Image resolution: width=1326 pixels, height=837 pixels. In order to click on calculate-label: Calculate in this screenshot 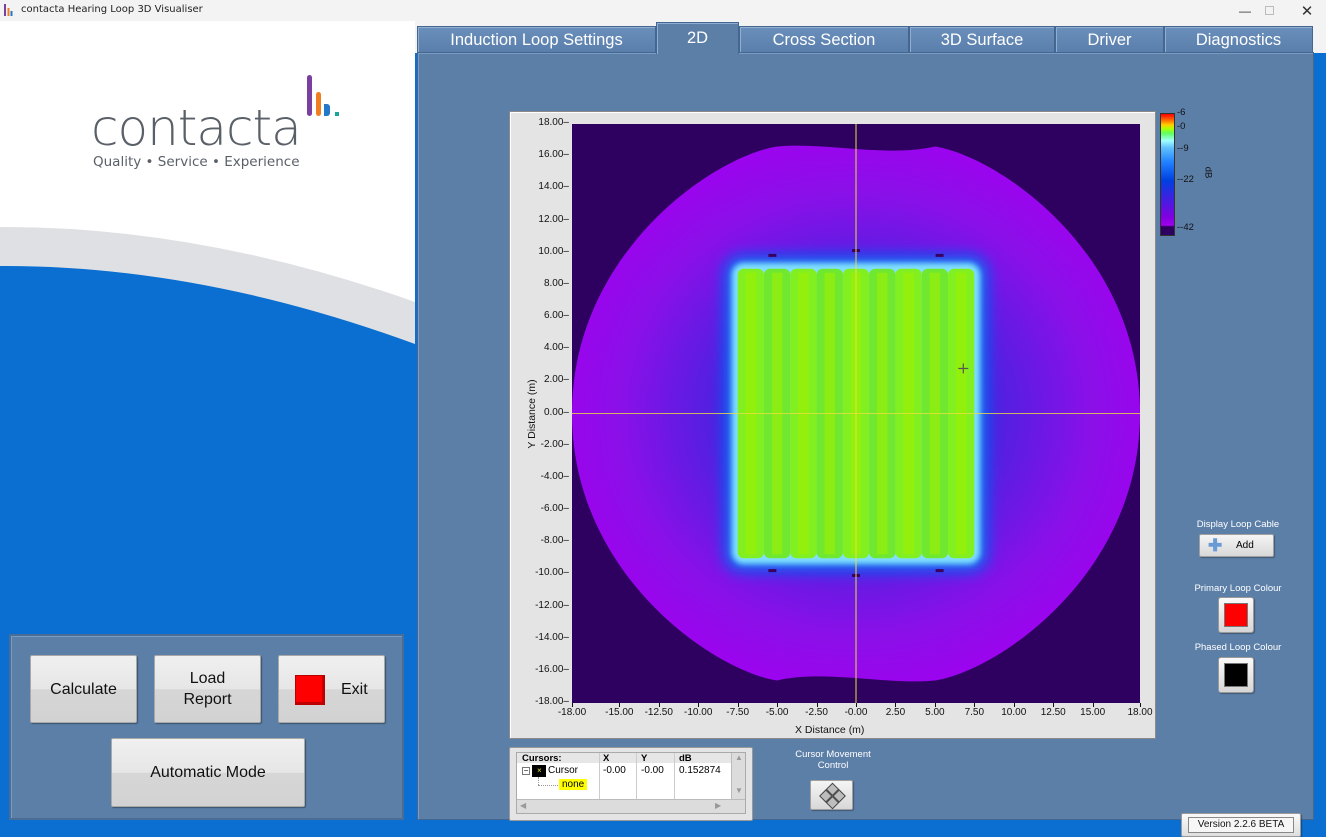, I will do `click(83, 689)`.